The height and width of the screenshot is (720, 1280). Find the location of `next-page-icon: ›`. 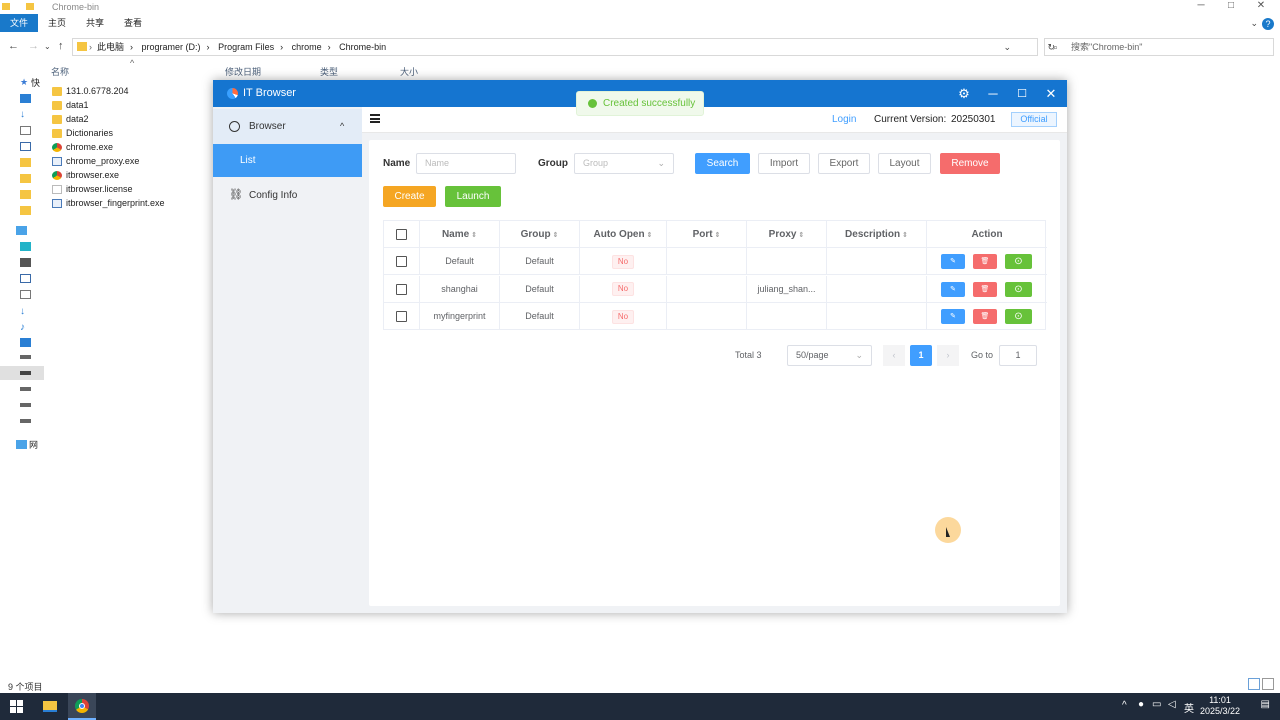

next-page-icon: › is located at coordinates (948, 355).